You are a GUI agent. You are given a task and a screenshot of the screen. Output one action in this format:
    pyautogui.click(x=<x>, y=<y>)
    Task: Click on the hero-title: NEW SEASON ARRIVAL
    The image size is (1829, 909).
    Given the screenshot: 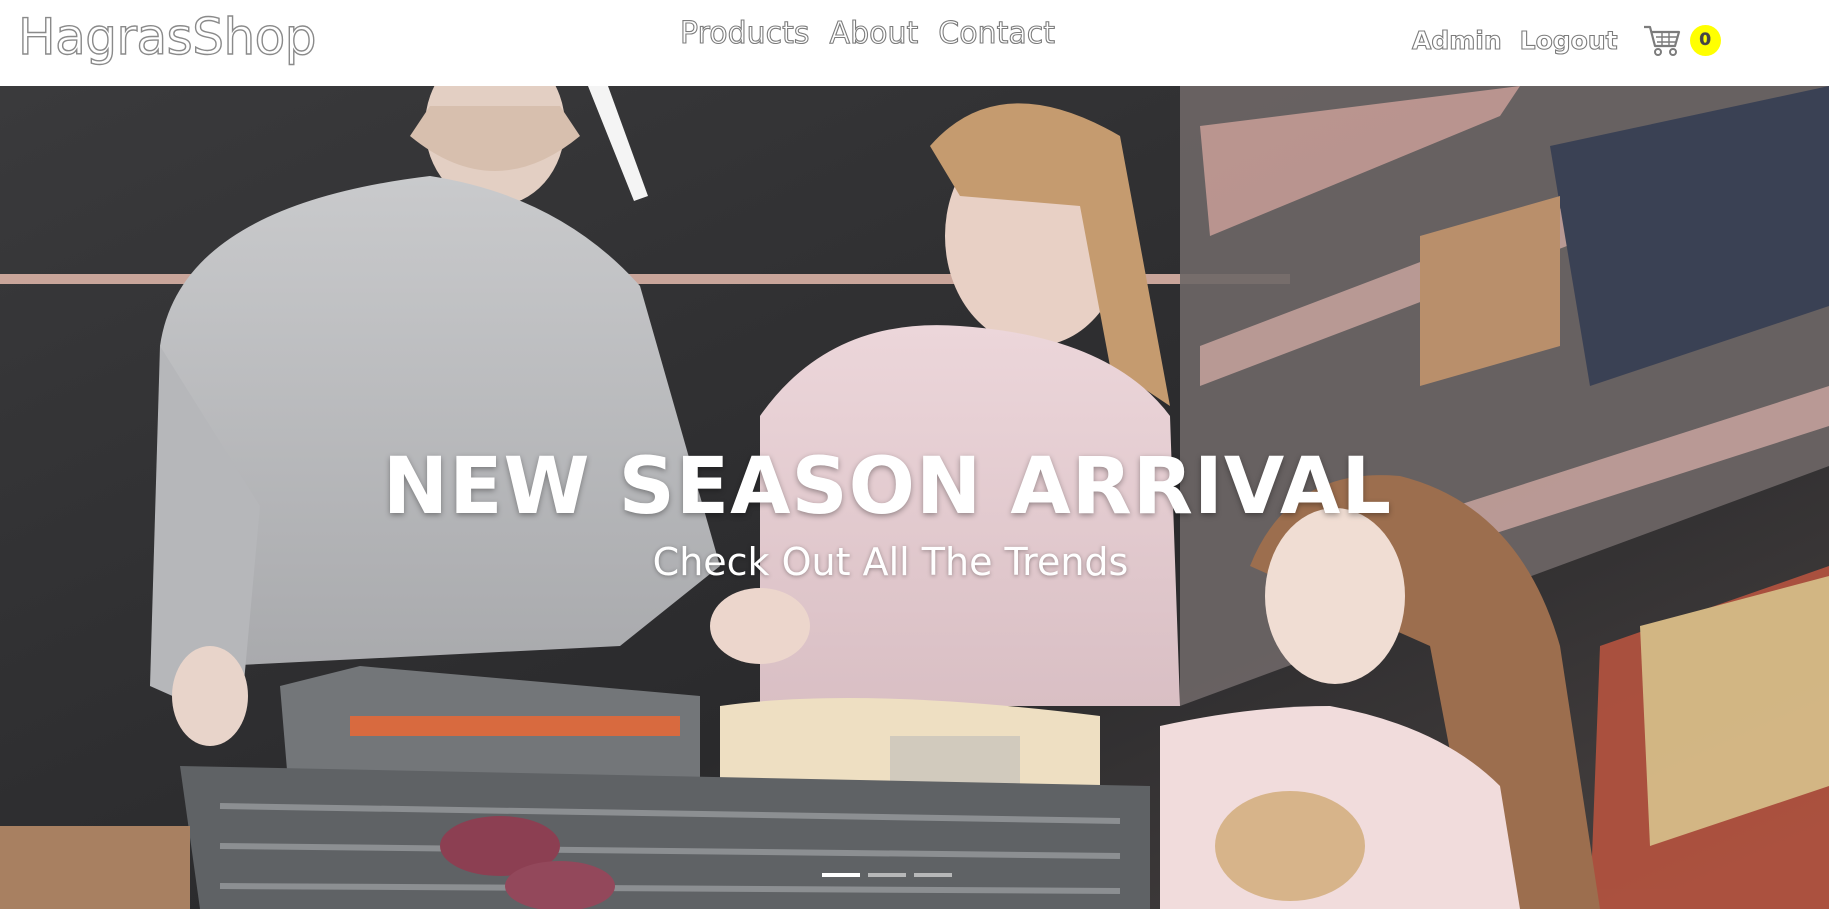 What is the action you would take?
    pyautogui.click(x=887, y=487)
    